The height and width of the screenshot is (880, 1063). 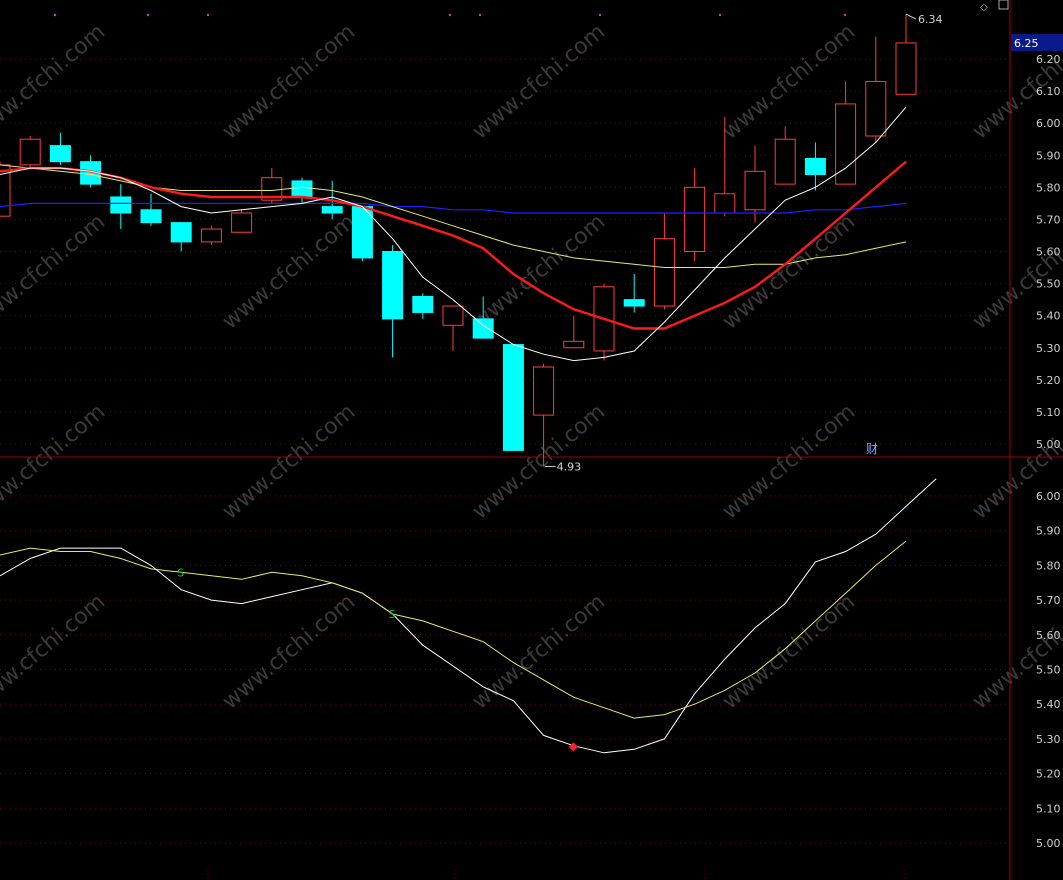 I want to click on current-price-label: 6.25, so click(x=1026, y=43).